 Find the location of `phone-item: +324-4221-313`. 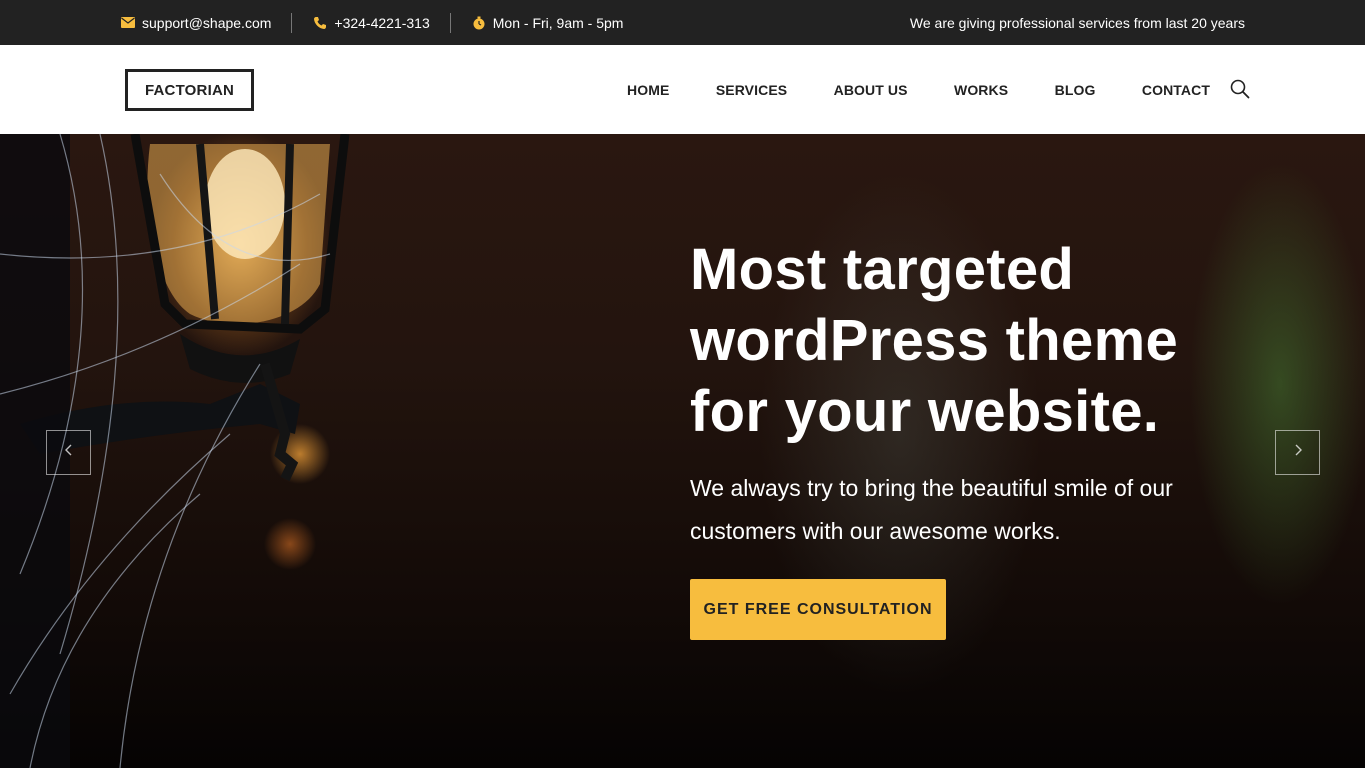

phone-item: +324-4221-313 is located at coordinates (371, 22).